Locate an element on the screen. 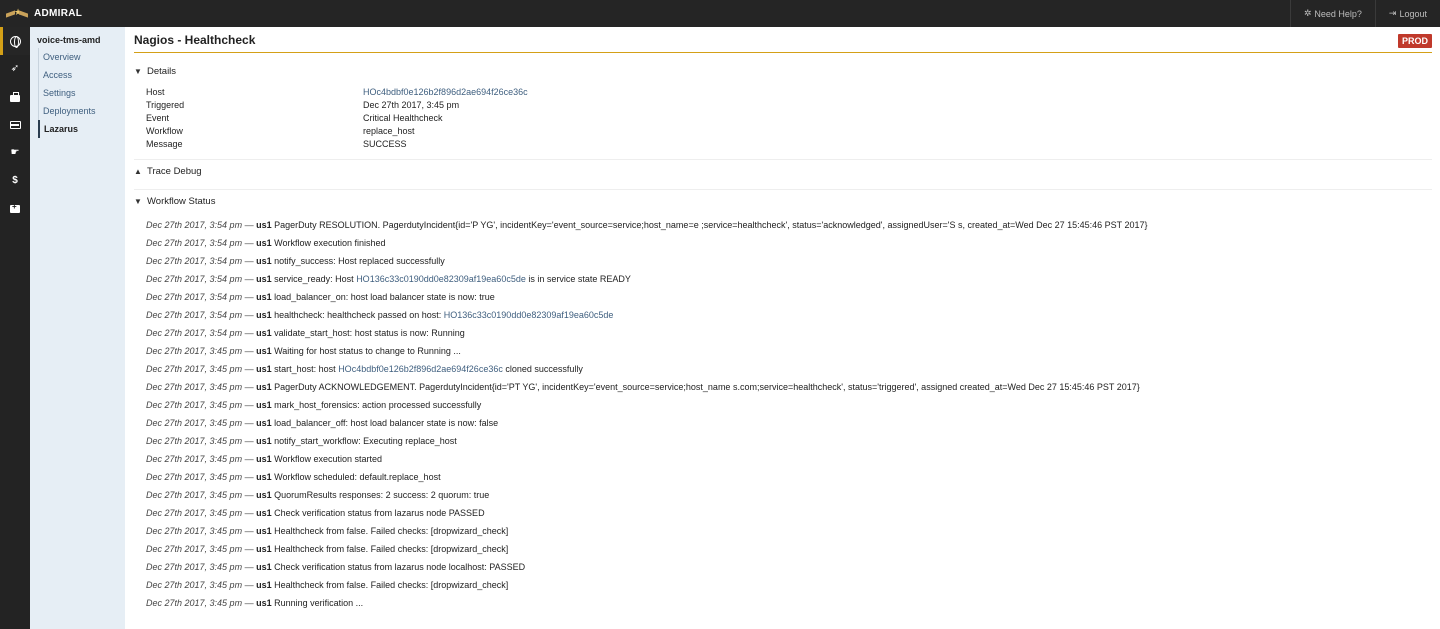 This screenshot has height=629, width=1440. hand-icon: ☛ is located at coordinates (15, 152).